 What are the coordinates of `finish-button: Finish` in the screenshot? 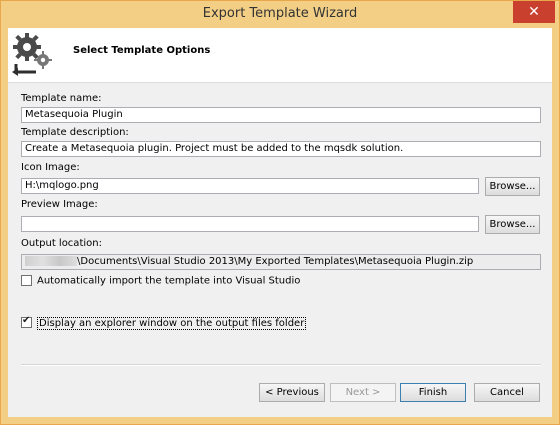 It's located at (433, 392).